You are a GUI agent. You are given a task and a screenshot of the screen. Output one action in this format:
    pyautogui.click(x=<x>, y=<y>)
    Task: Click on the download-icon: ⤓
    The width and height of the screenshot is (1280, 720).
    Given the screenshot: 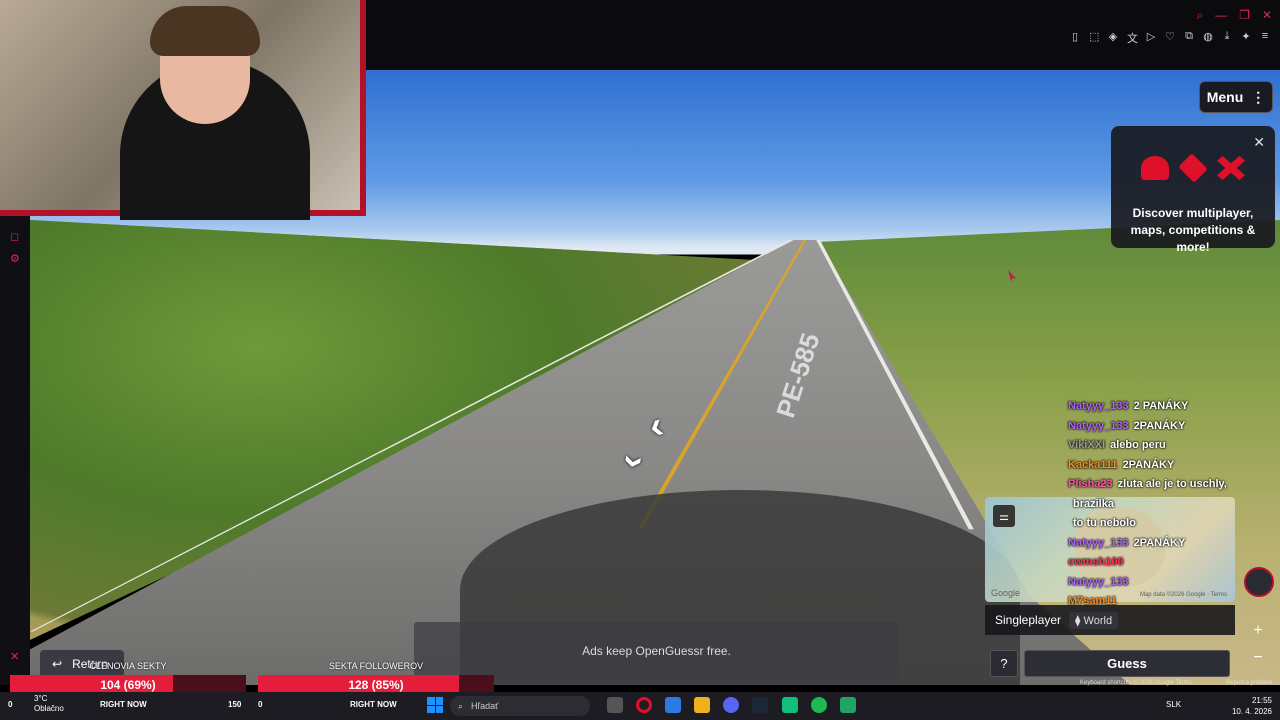 What is the action you would take?
    pyautogui.click(x=1227, y=38)
    